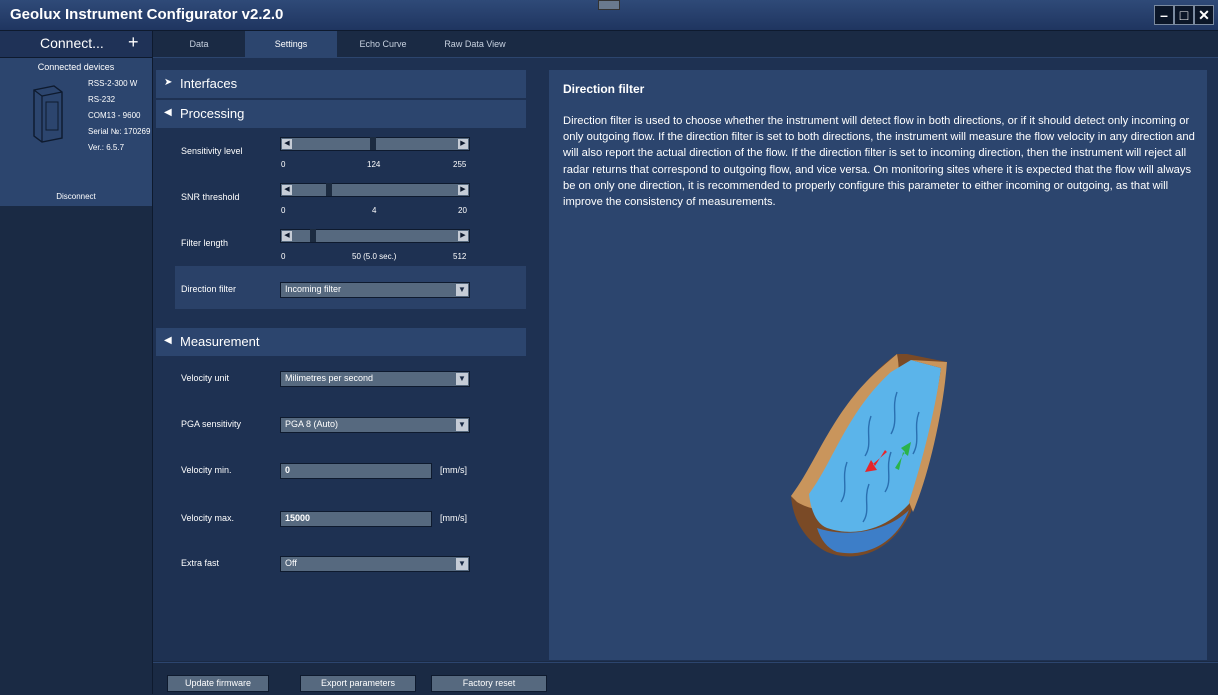 The image size is (1218, 695). What do you see at coordinates (283, 210) in the screenshot?
I see `snr-min: 0` at bounding box center [283, 210].